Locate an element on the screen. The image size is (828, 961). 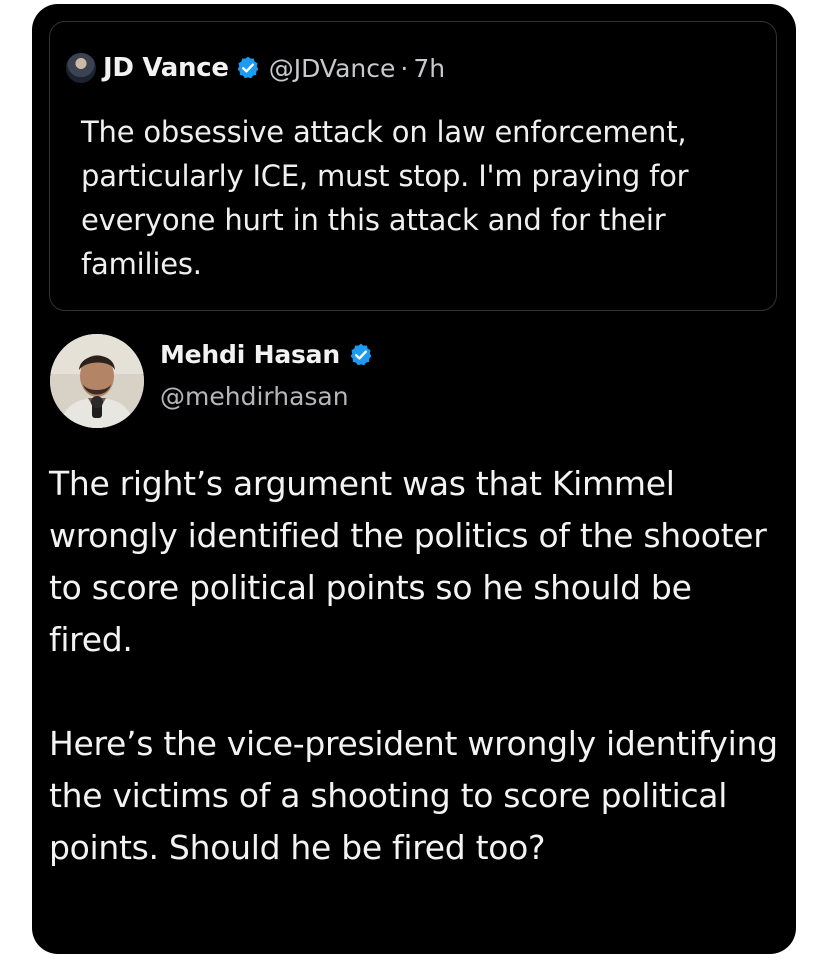
post-author-handle: @mehdirhasan is located at coordinates (254, 396).